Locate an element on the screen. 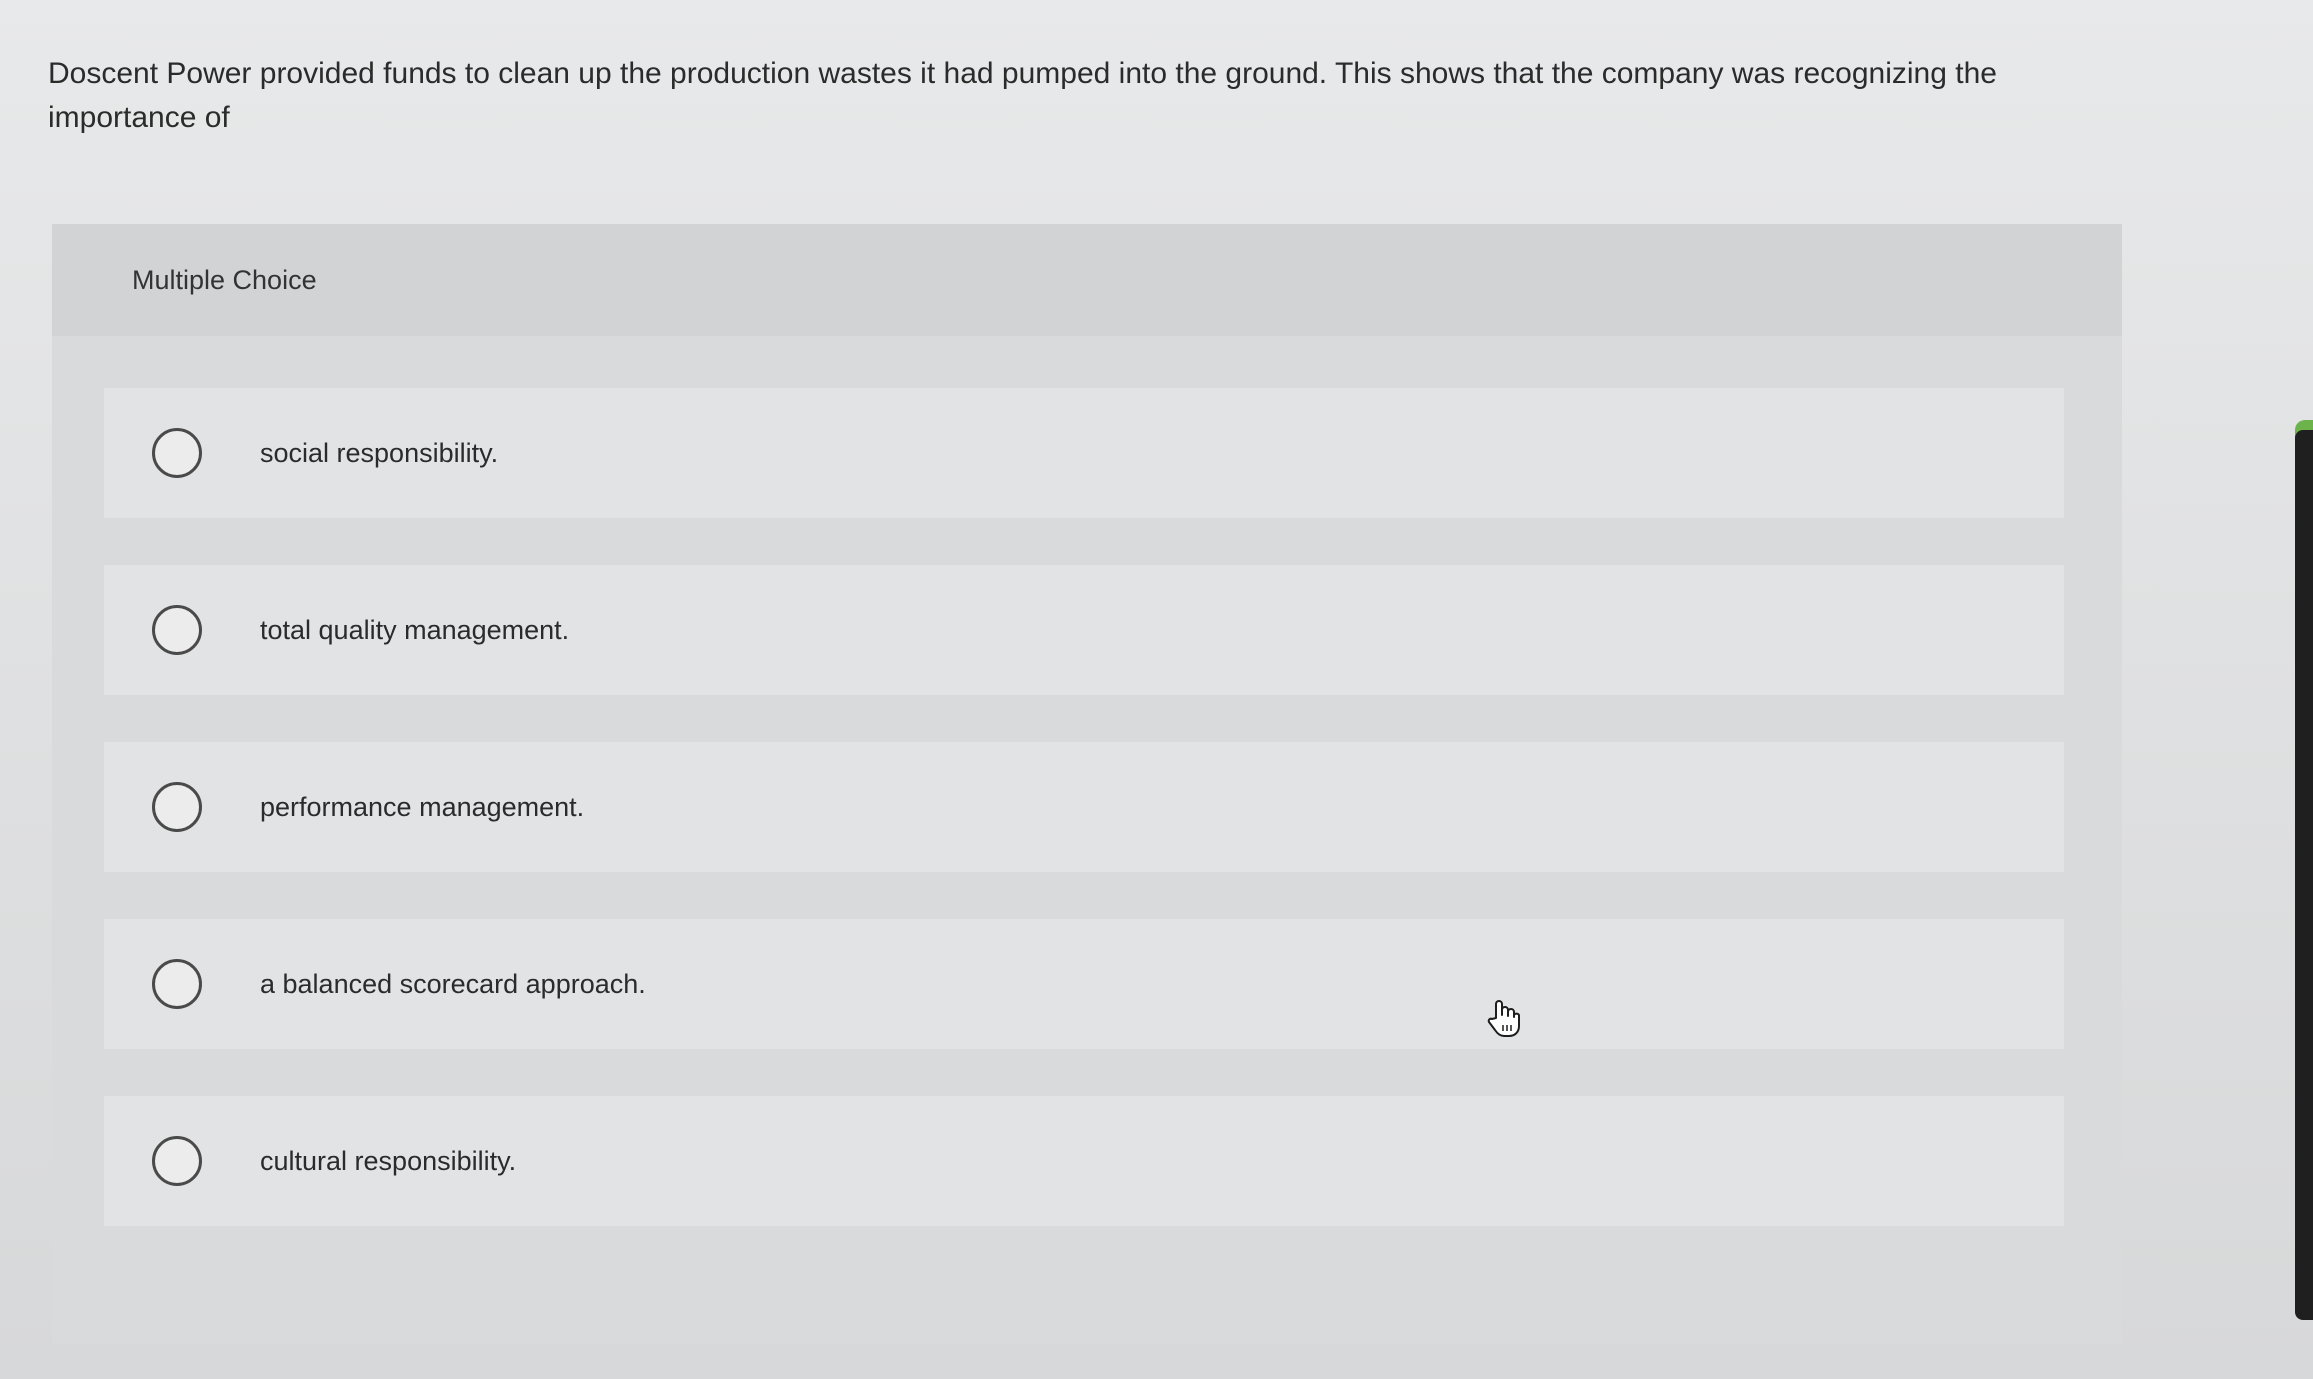 This screenshot has height=1379, width=2313. scrollbar is located at coordinates (2304, 875).